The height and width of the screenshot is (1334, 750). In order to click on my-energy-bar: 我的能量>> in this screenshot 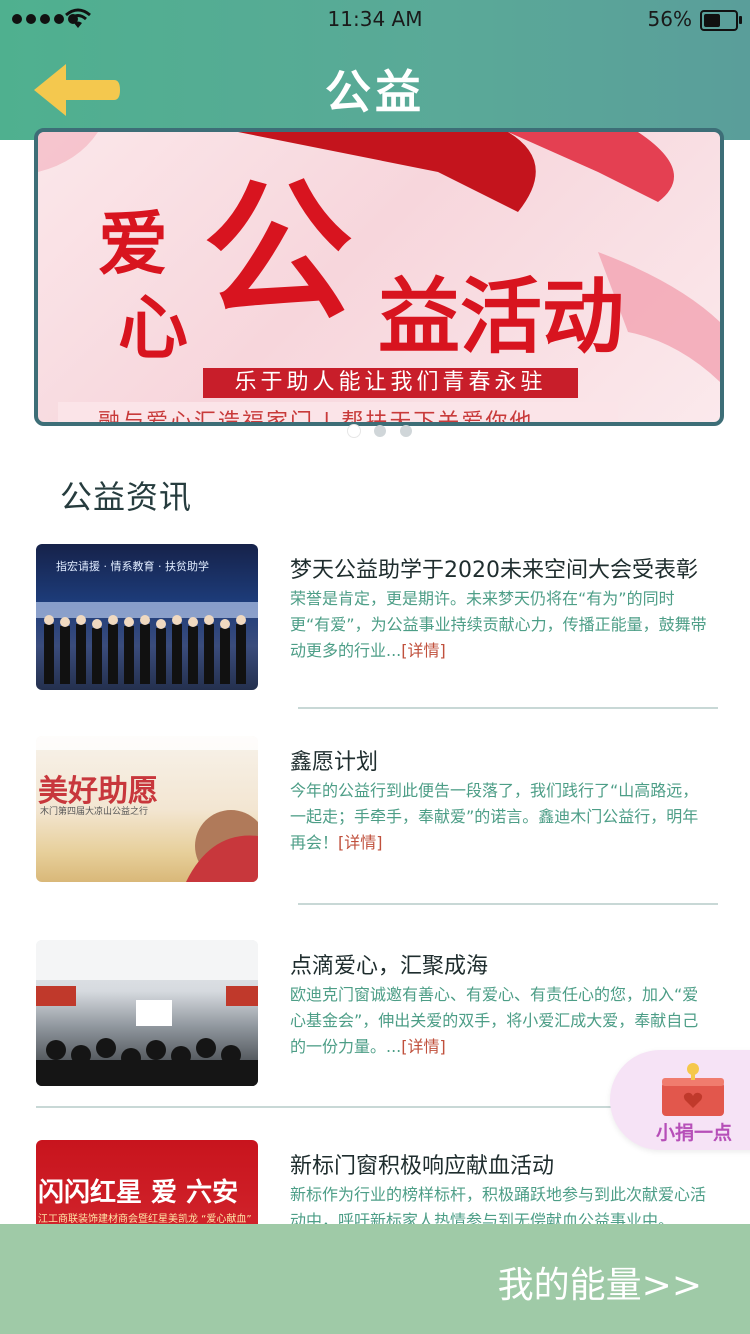, I will do `click(375, 1279)`.